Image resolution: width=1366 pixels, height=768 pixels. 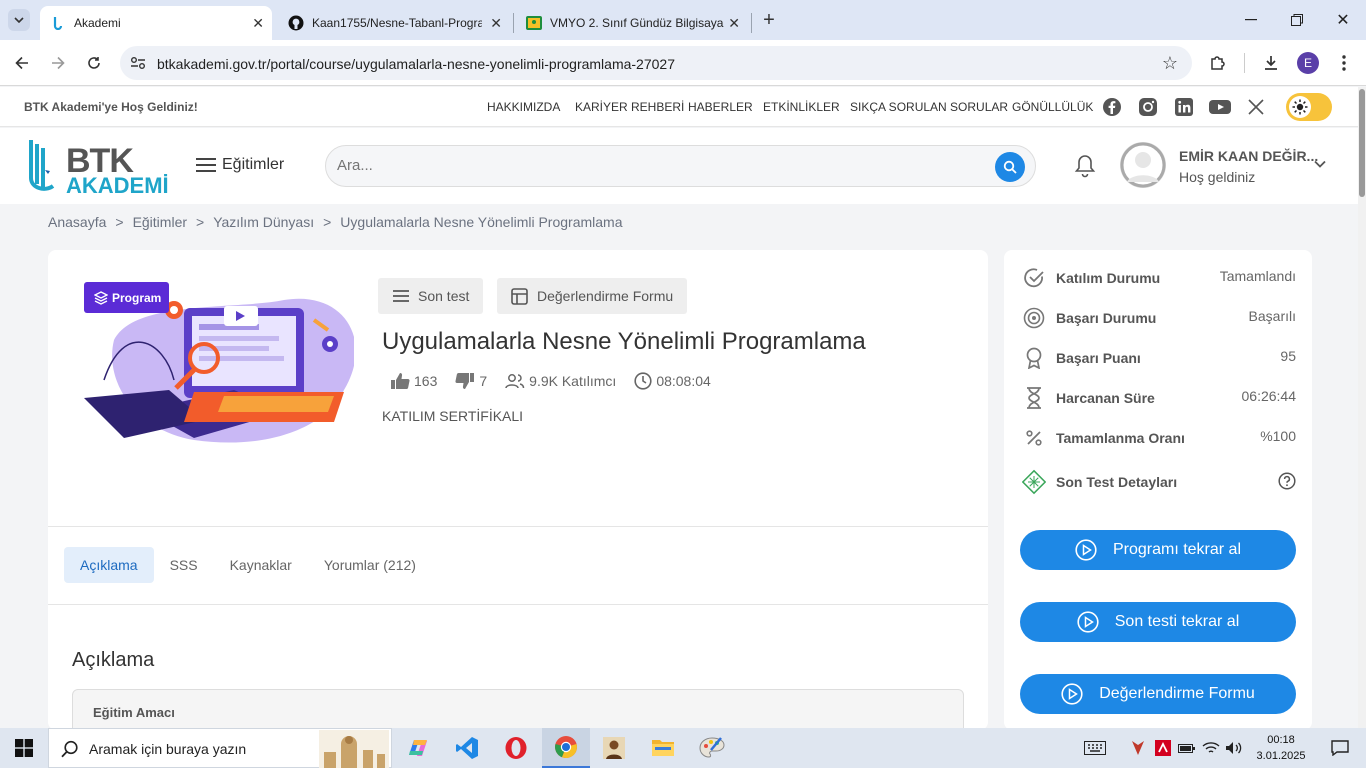 I want to click on tab-kaynaklar: Kaynaklar, so click(x=261, y=565).